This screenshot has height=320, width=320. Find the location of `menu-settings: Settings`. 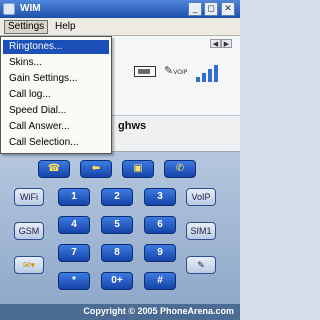

menu-settings: Settings is located at coordinates (26, 27).